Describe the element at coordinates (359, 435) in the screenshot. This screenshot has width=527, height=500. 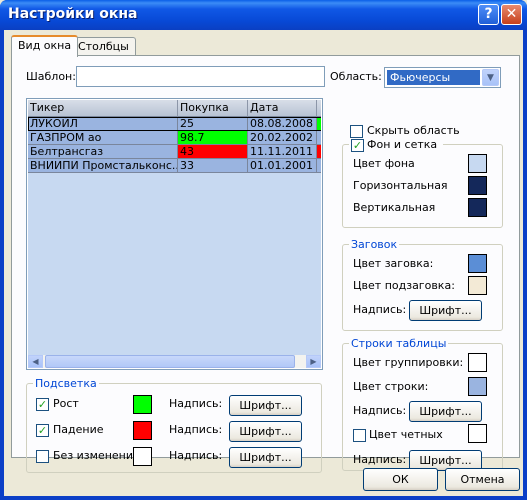
I see `even-rows-checkbox` at that location.